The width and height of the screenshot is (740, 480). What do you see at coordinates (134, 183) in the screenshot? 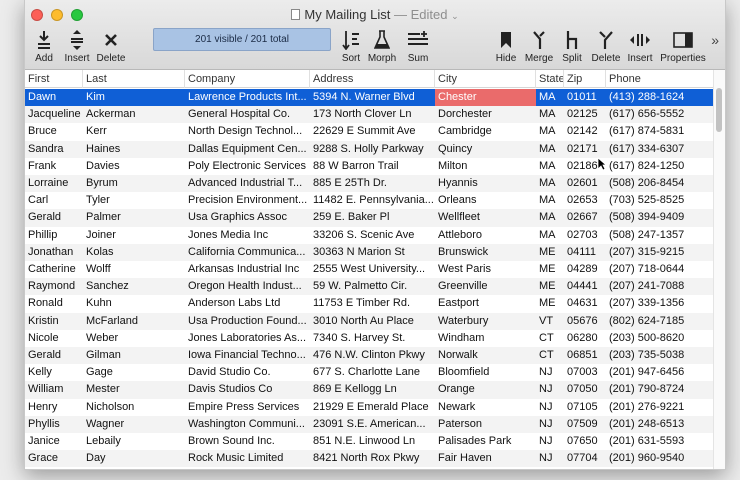
I see `table-cell: Byrum` at bounding box center [134, 183].